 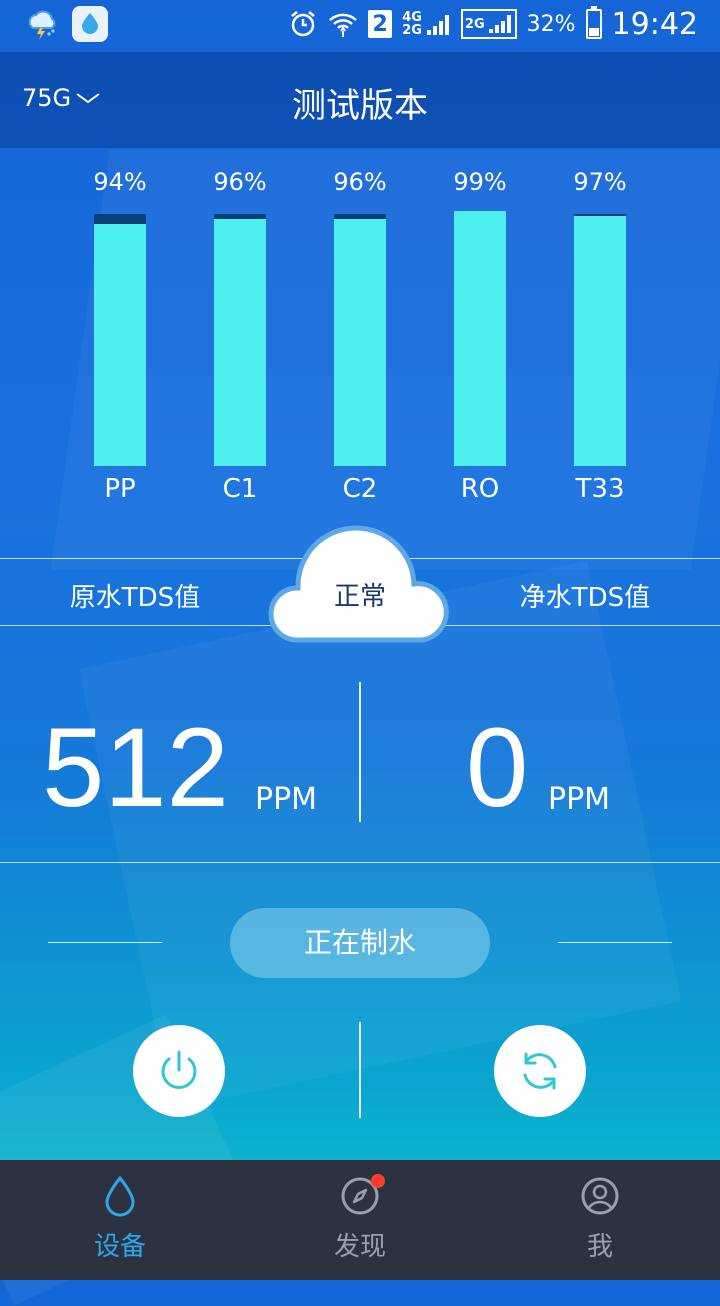 What do you see at coordinates (600, 1220) in the screenshot?
I see `nav-item-me: 我` at bounding box center [600, 1220].